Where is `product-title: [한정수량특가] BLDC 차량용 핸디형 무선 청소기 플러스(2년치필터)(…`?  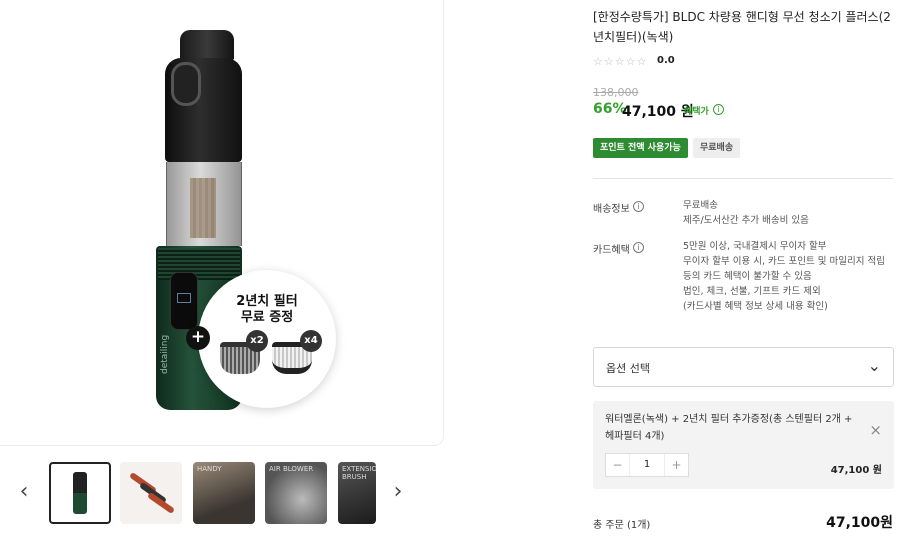 product-title: [한정수량특가] BLDC 차량용 핸디형 무선 청소기 플러스(2년치필터)(… is located at coordinates (742, 27).